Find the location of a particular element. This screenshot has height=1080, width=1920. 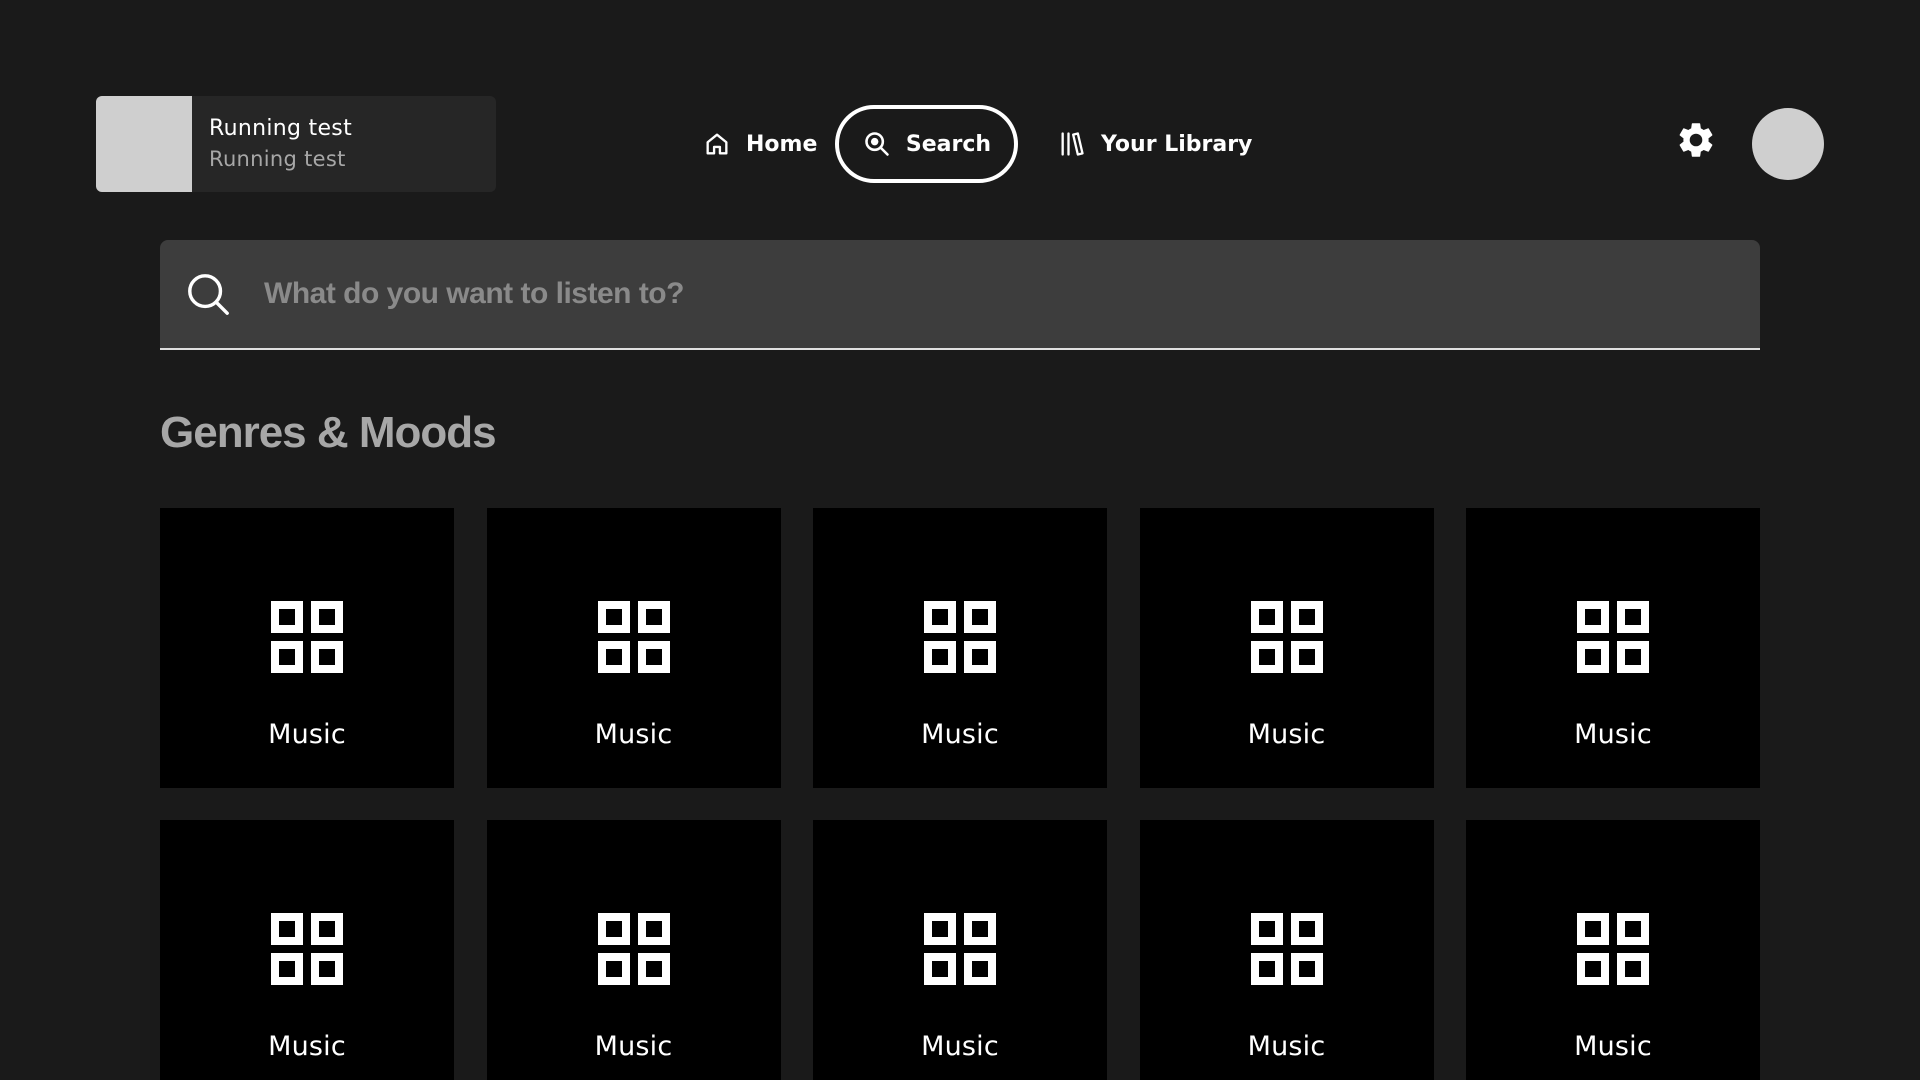

home-icon is located at coordinates (717, 144).